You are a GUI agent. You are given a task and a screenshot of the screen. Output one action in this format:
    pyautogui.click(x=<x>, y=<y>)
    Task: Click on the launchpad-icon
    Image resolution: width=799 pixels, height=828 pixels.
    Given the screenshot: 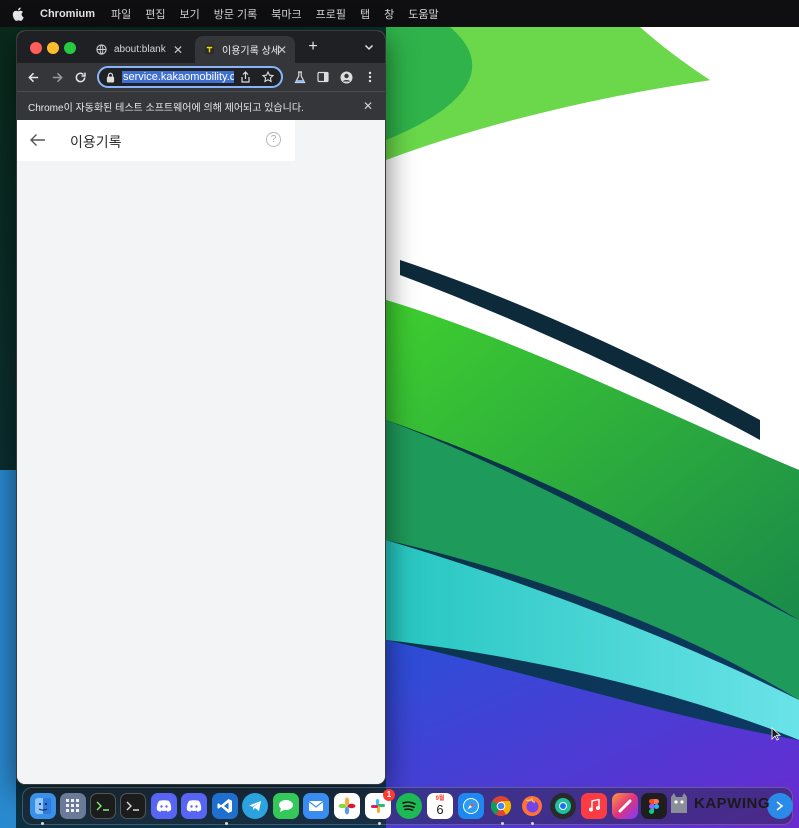 What is the action you would take?
    pyautogui.click(x=73, y=806)
    